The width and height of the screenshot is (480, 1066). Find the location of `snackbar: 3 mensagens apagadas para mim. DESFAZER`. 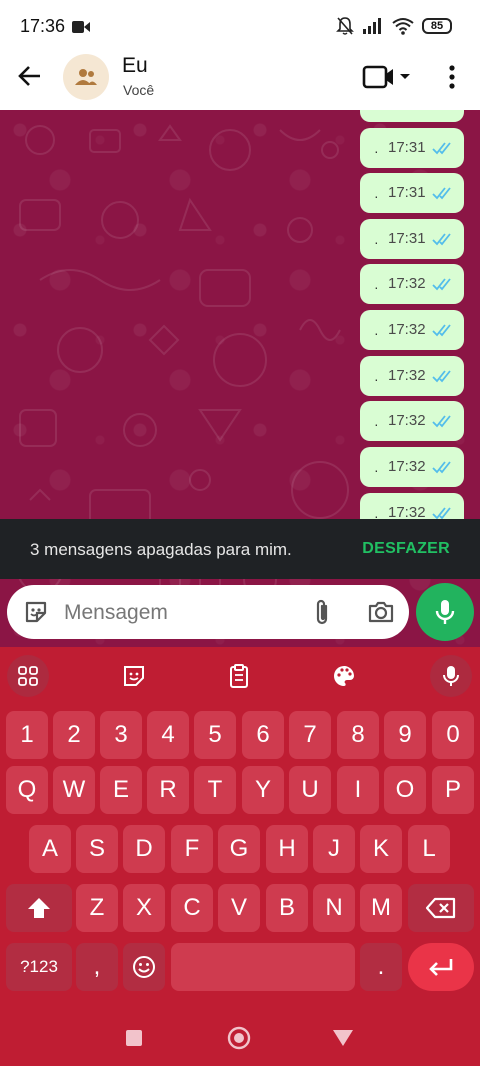

snackbar: 3 mensagens apagadas para mim. DESFAZER is located at coordinates (240, 549).